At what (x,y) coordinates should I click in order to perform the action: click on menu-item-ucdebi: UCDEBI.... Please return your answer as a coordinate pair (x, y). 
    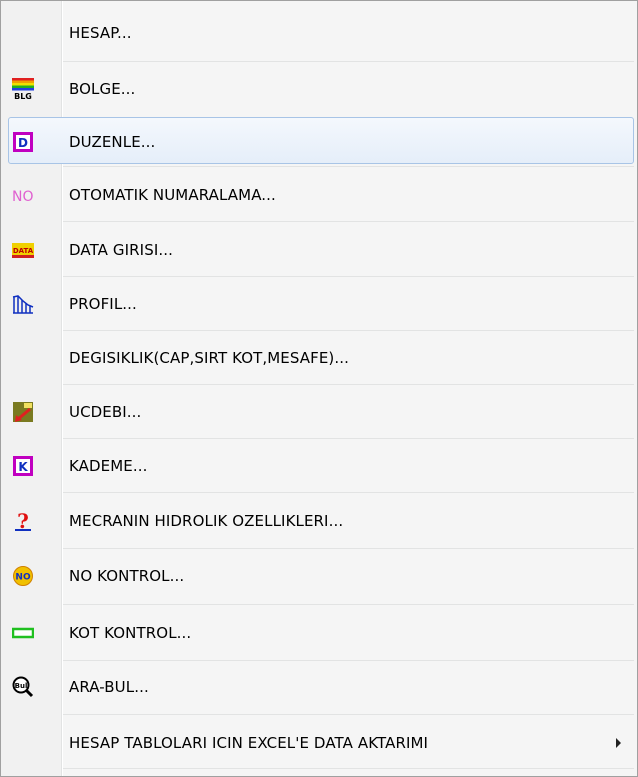
    Looking at the image, I should click on (105, 412).